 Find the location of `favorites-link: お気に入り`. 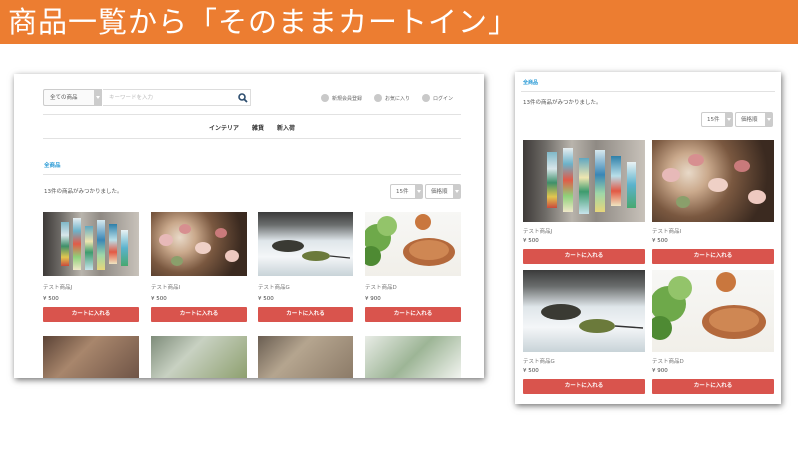

favorites-link: お気に入り is located at coordinates (392, 98).